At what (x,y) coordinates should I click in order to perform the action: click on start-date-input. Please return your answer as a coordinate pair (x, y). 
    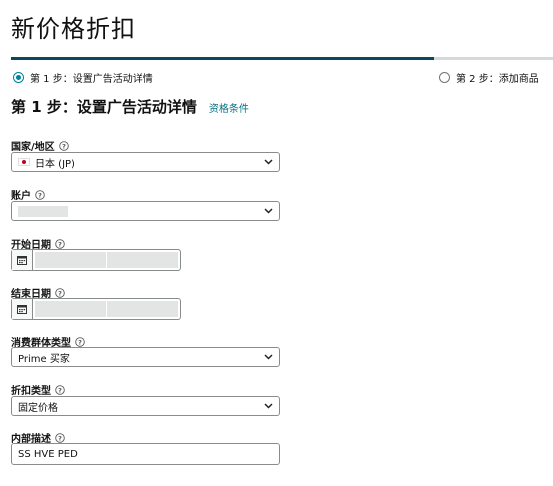
    Looking at the image, I should click on (70, 260).